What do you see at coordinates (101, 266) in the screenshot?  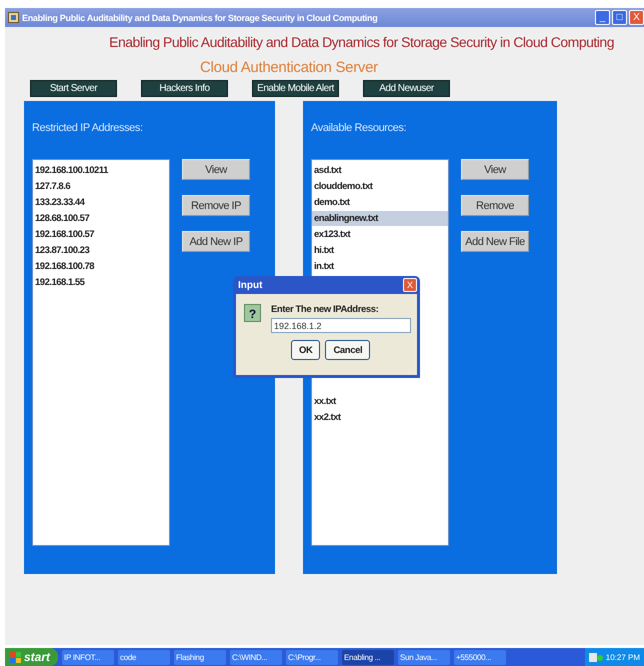 I see `list-item: 192.168.100.78` at bounding box center [101, 266].